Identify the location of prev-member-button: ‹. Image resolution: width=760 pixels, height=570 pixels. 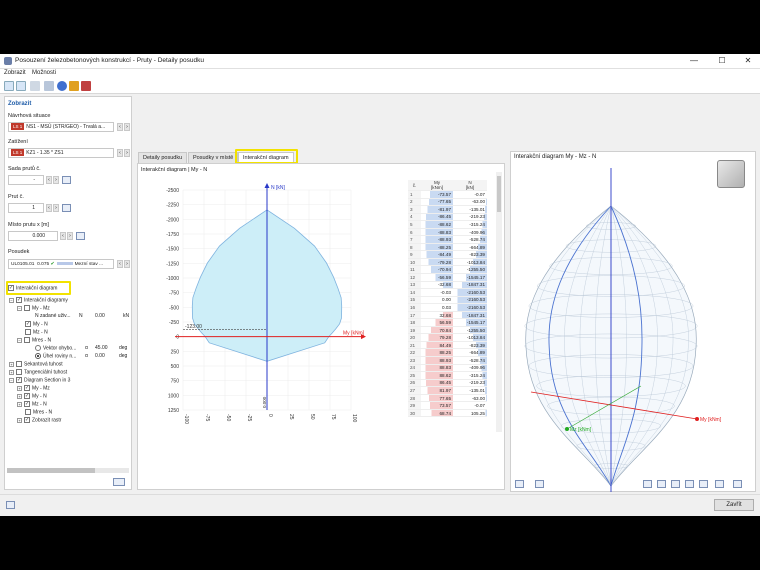
(49, 208).